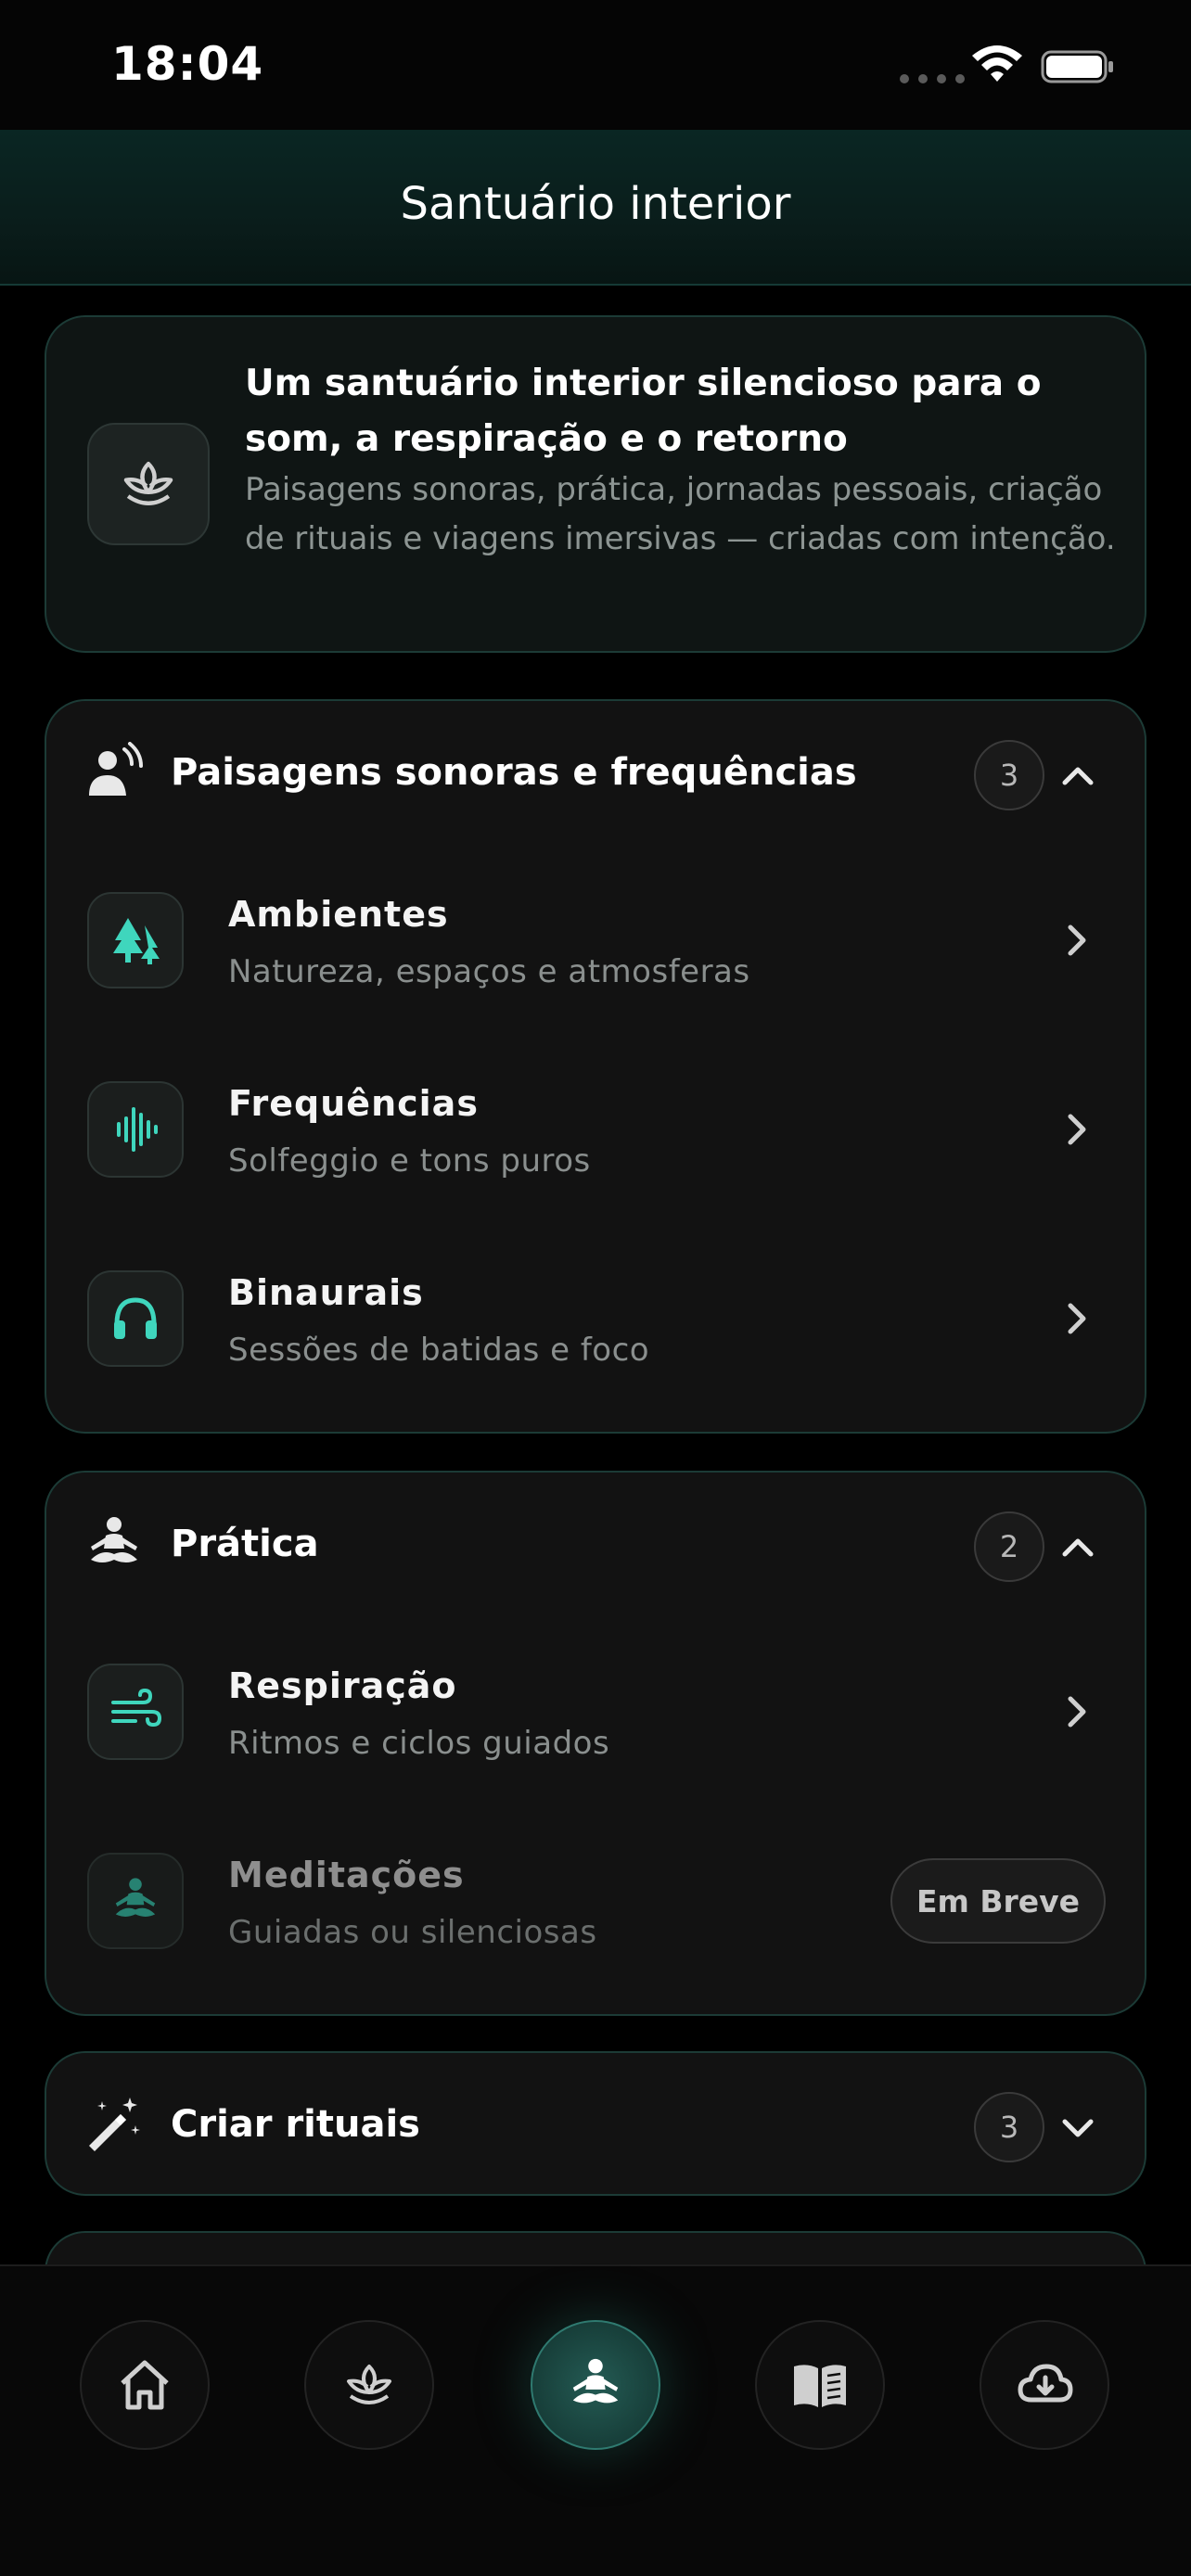  I want to click on section-title: Paisagens sonoras e frequências, so click(514, 772).